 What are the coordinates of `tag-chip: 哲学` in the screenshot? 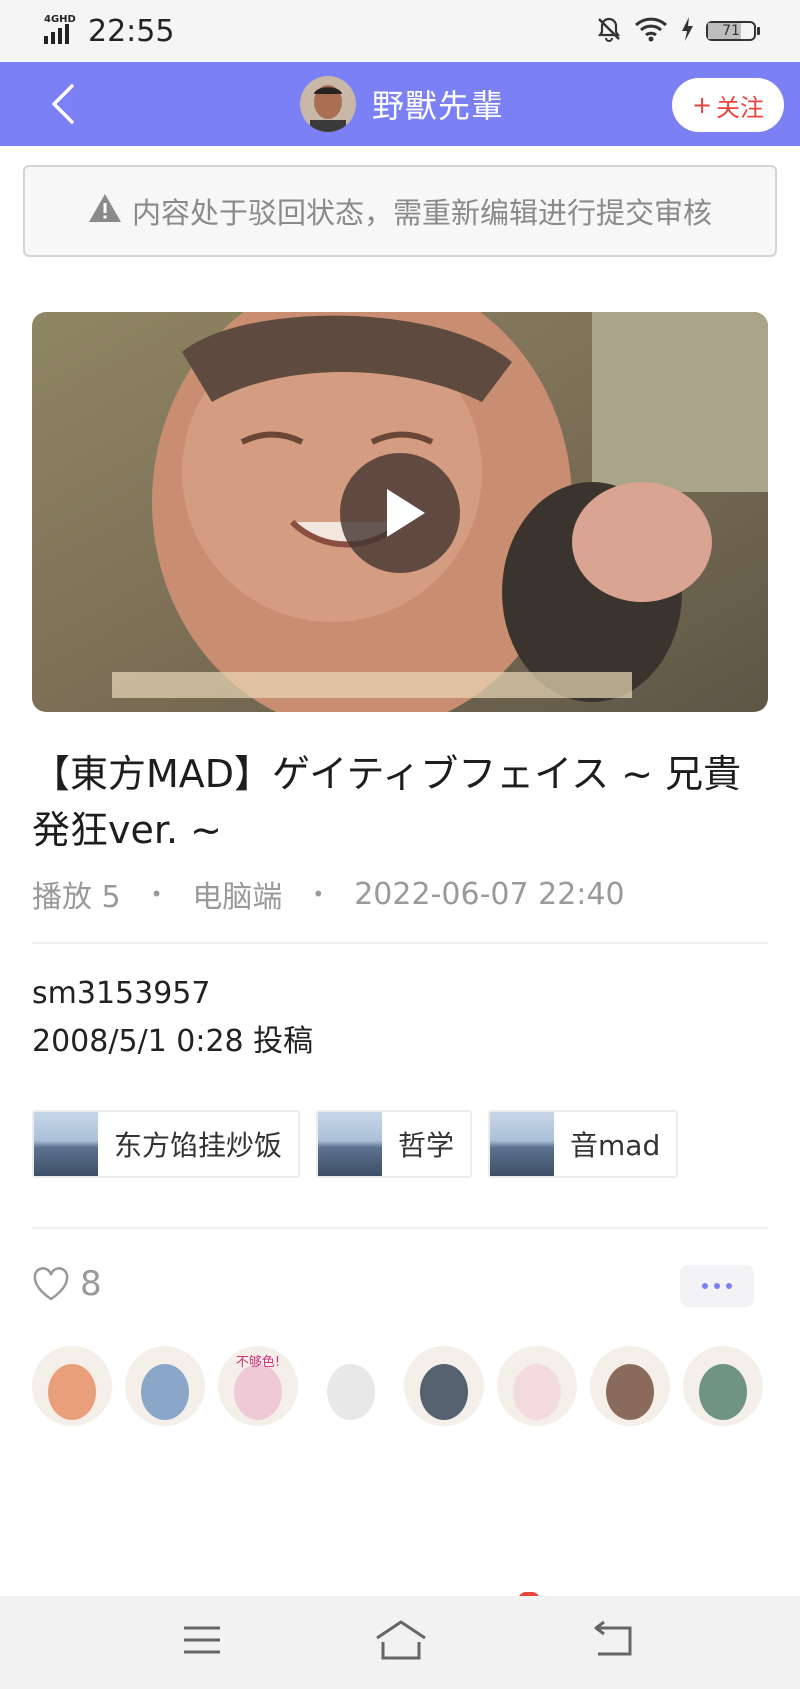 It's located at (394, 1144).